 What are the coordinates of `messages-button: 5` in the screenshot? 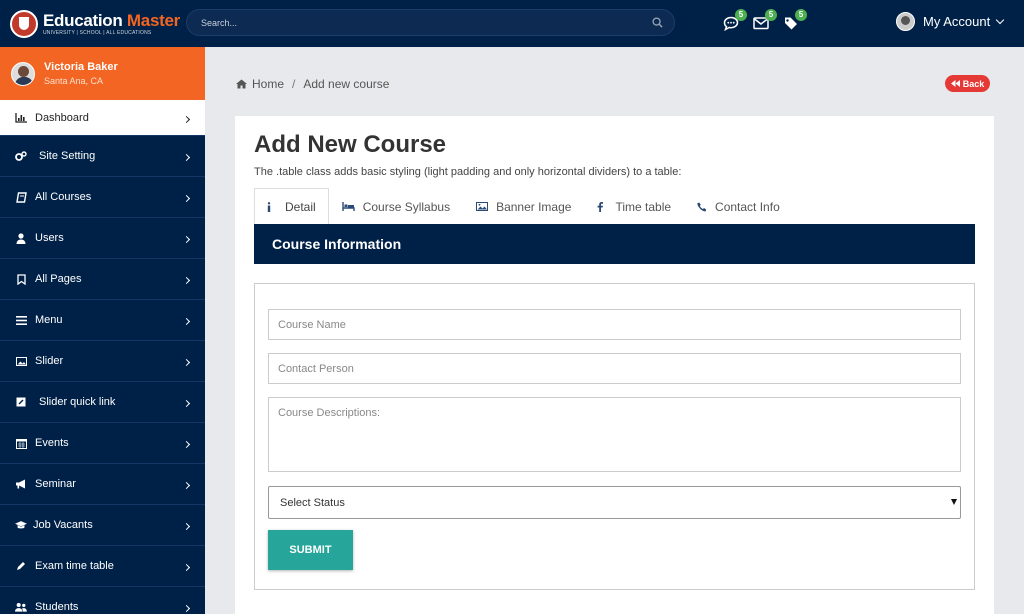 It's located at (735, 20).